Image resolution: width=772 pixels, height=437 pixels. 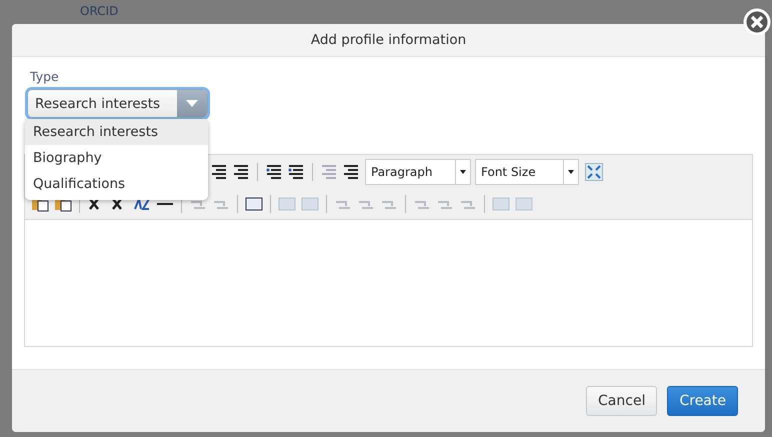 I want to click on align-justify-icon, so click(x=241, y=172).